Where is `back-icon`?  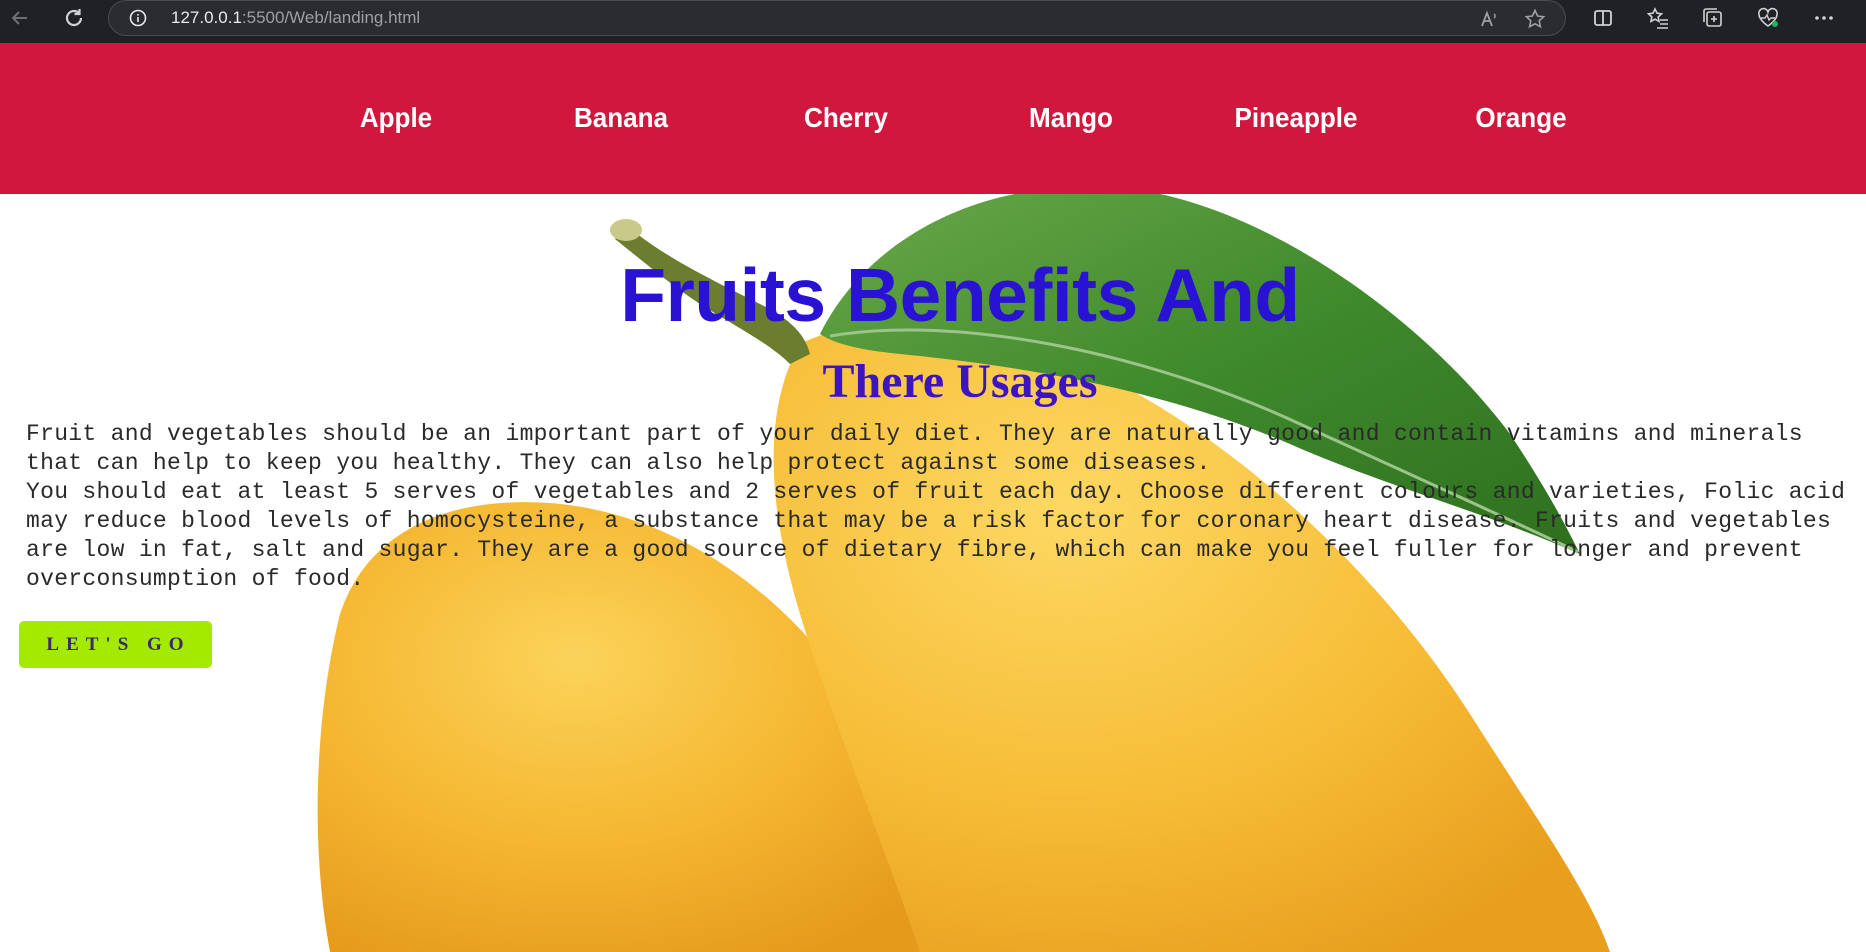 back-icon is located at coordinates (20, 18).